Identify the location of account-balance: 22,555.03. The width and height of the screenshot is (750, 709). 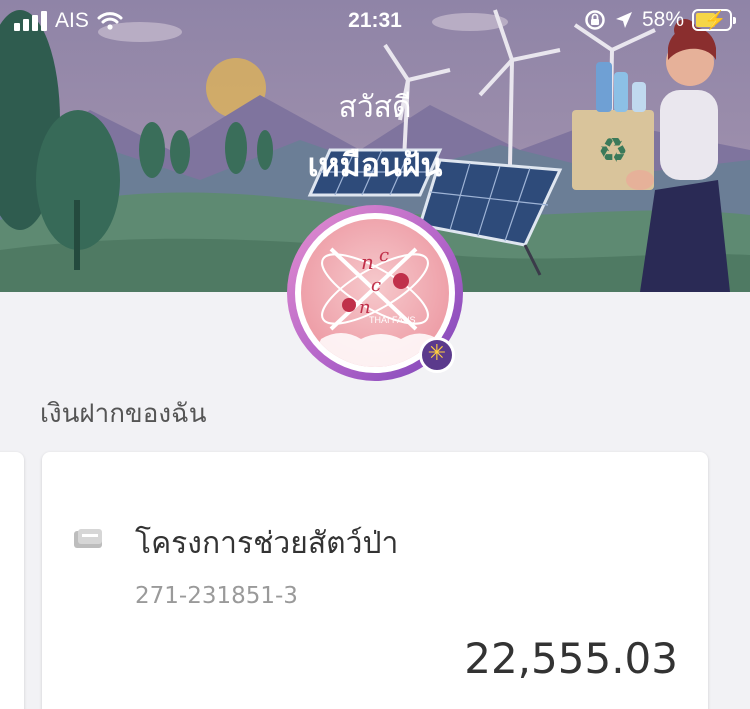
(571, 658).